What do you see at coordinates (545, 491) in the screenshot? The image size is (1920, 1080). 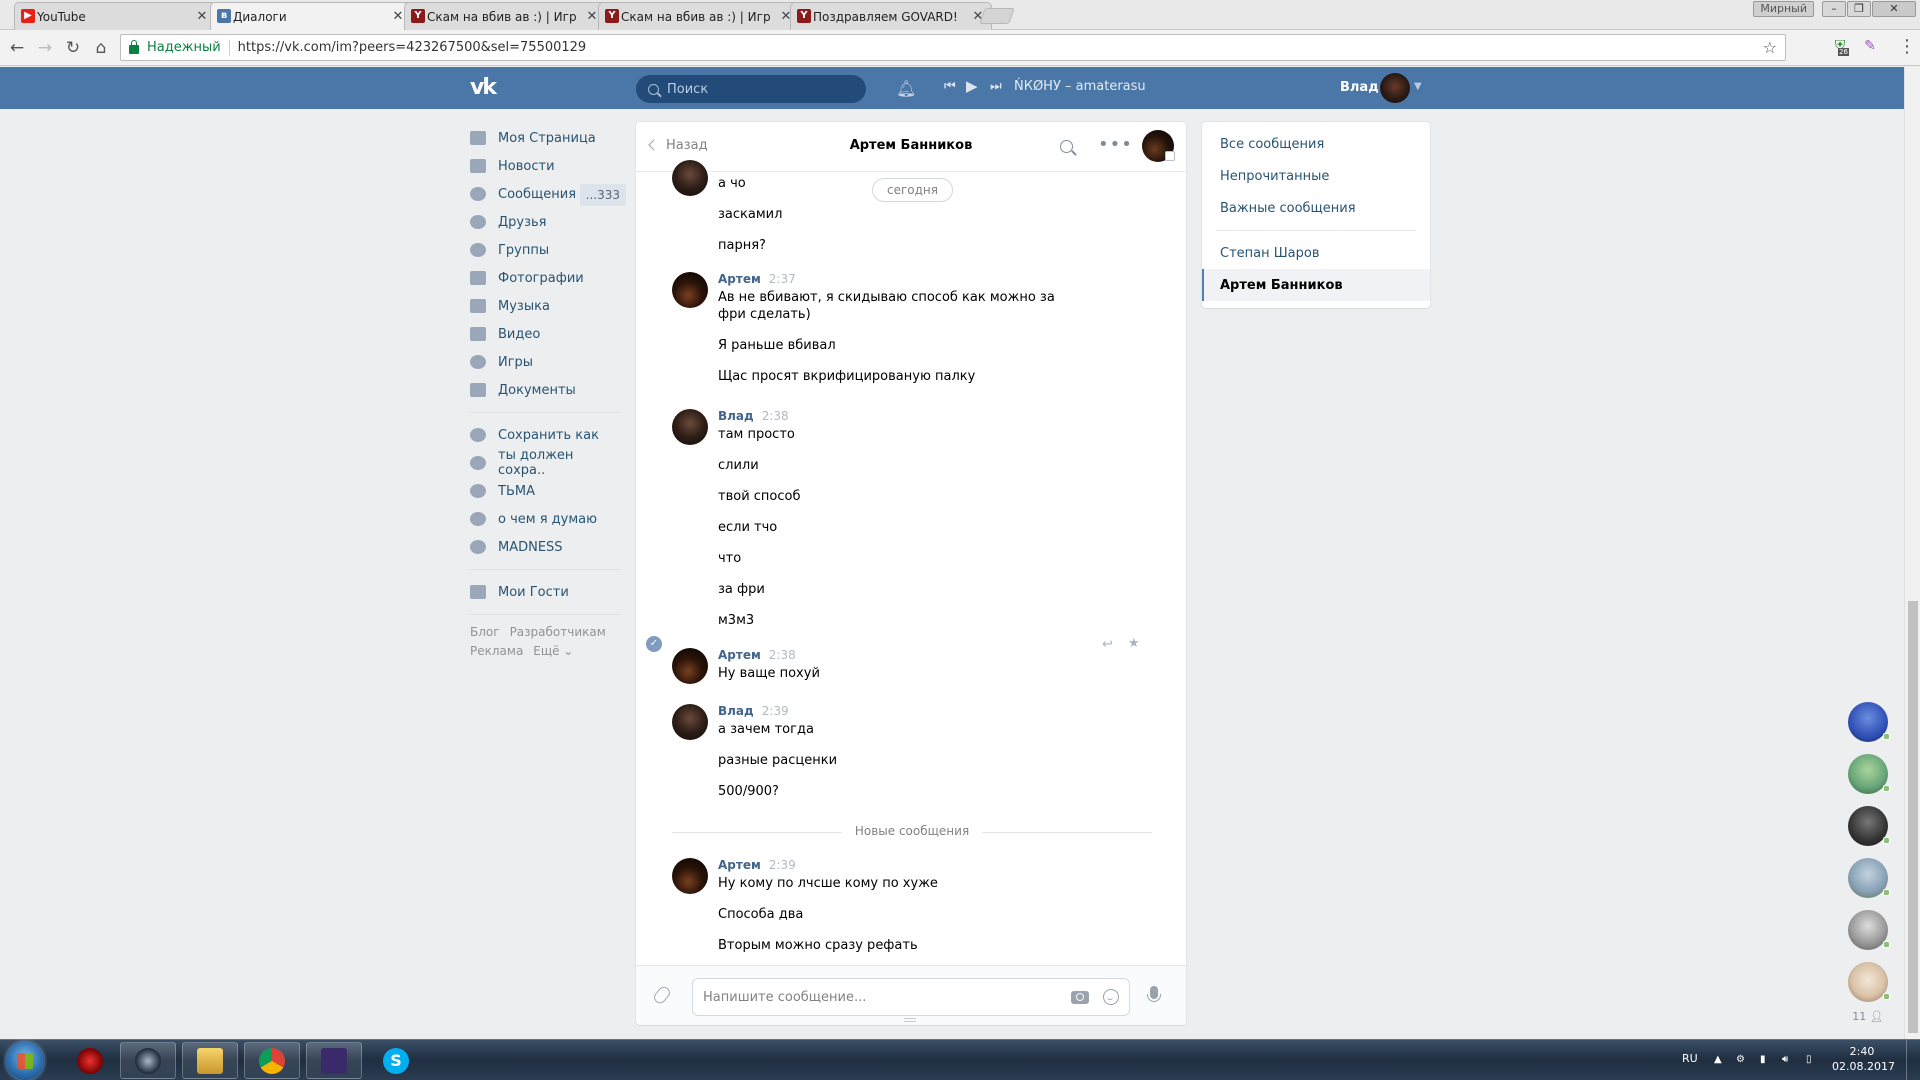 I see `menu-item-group-3: ТЬМА` at bounding box center [545, 491].